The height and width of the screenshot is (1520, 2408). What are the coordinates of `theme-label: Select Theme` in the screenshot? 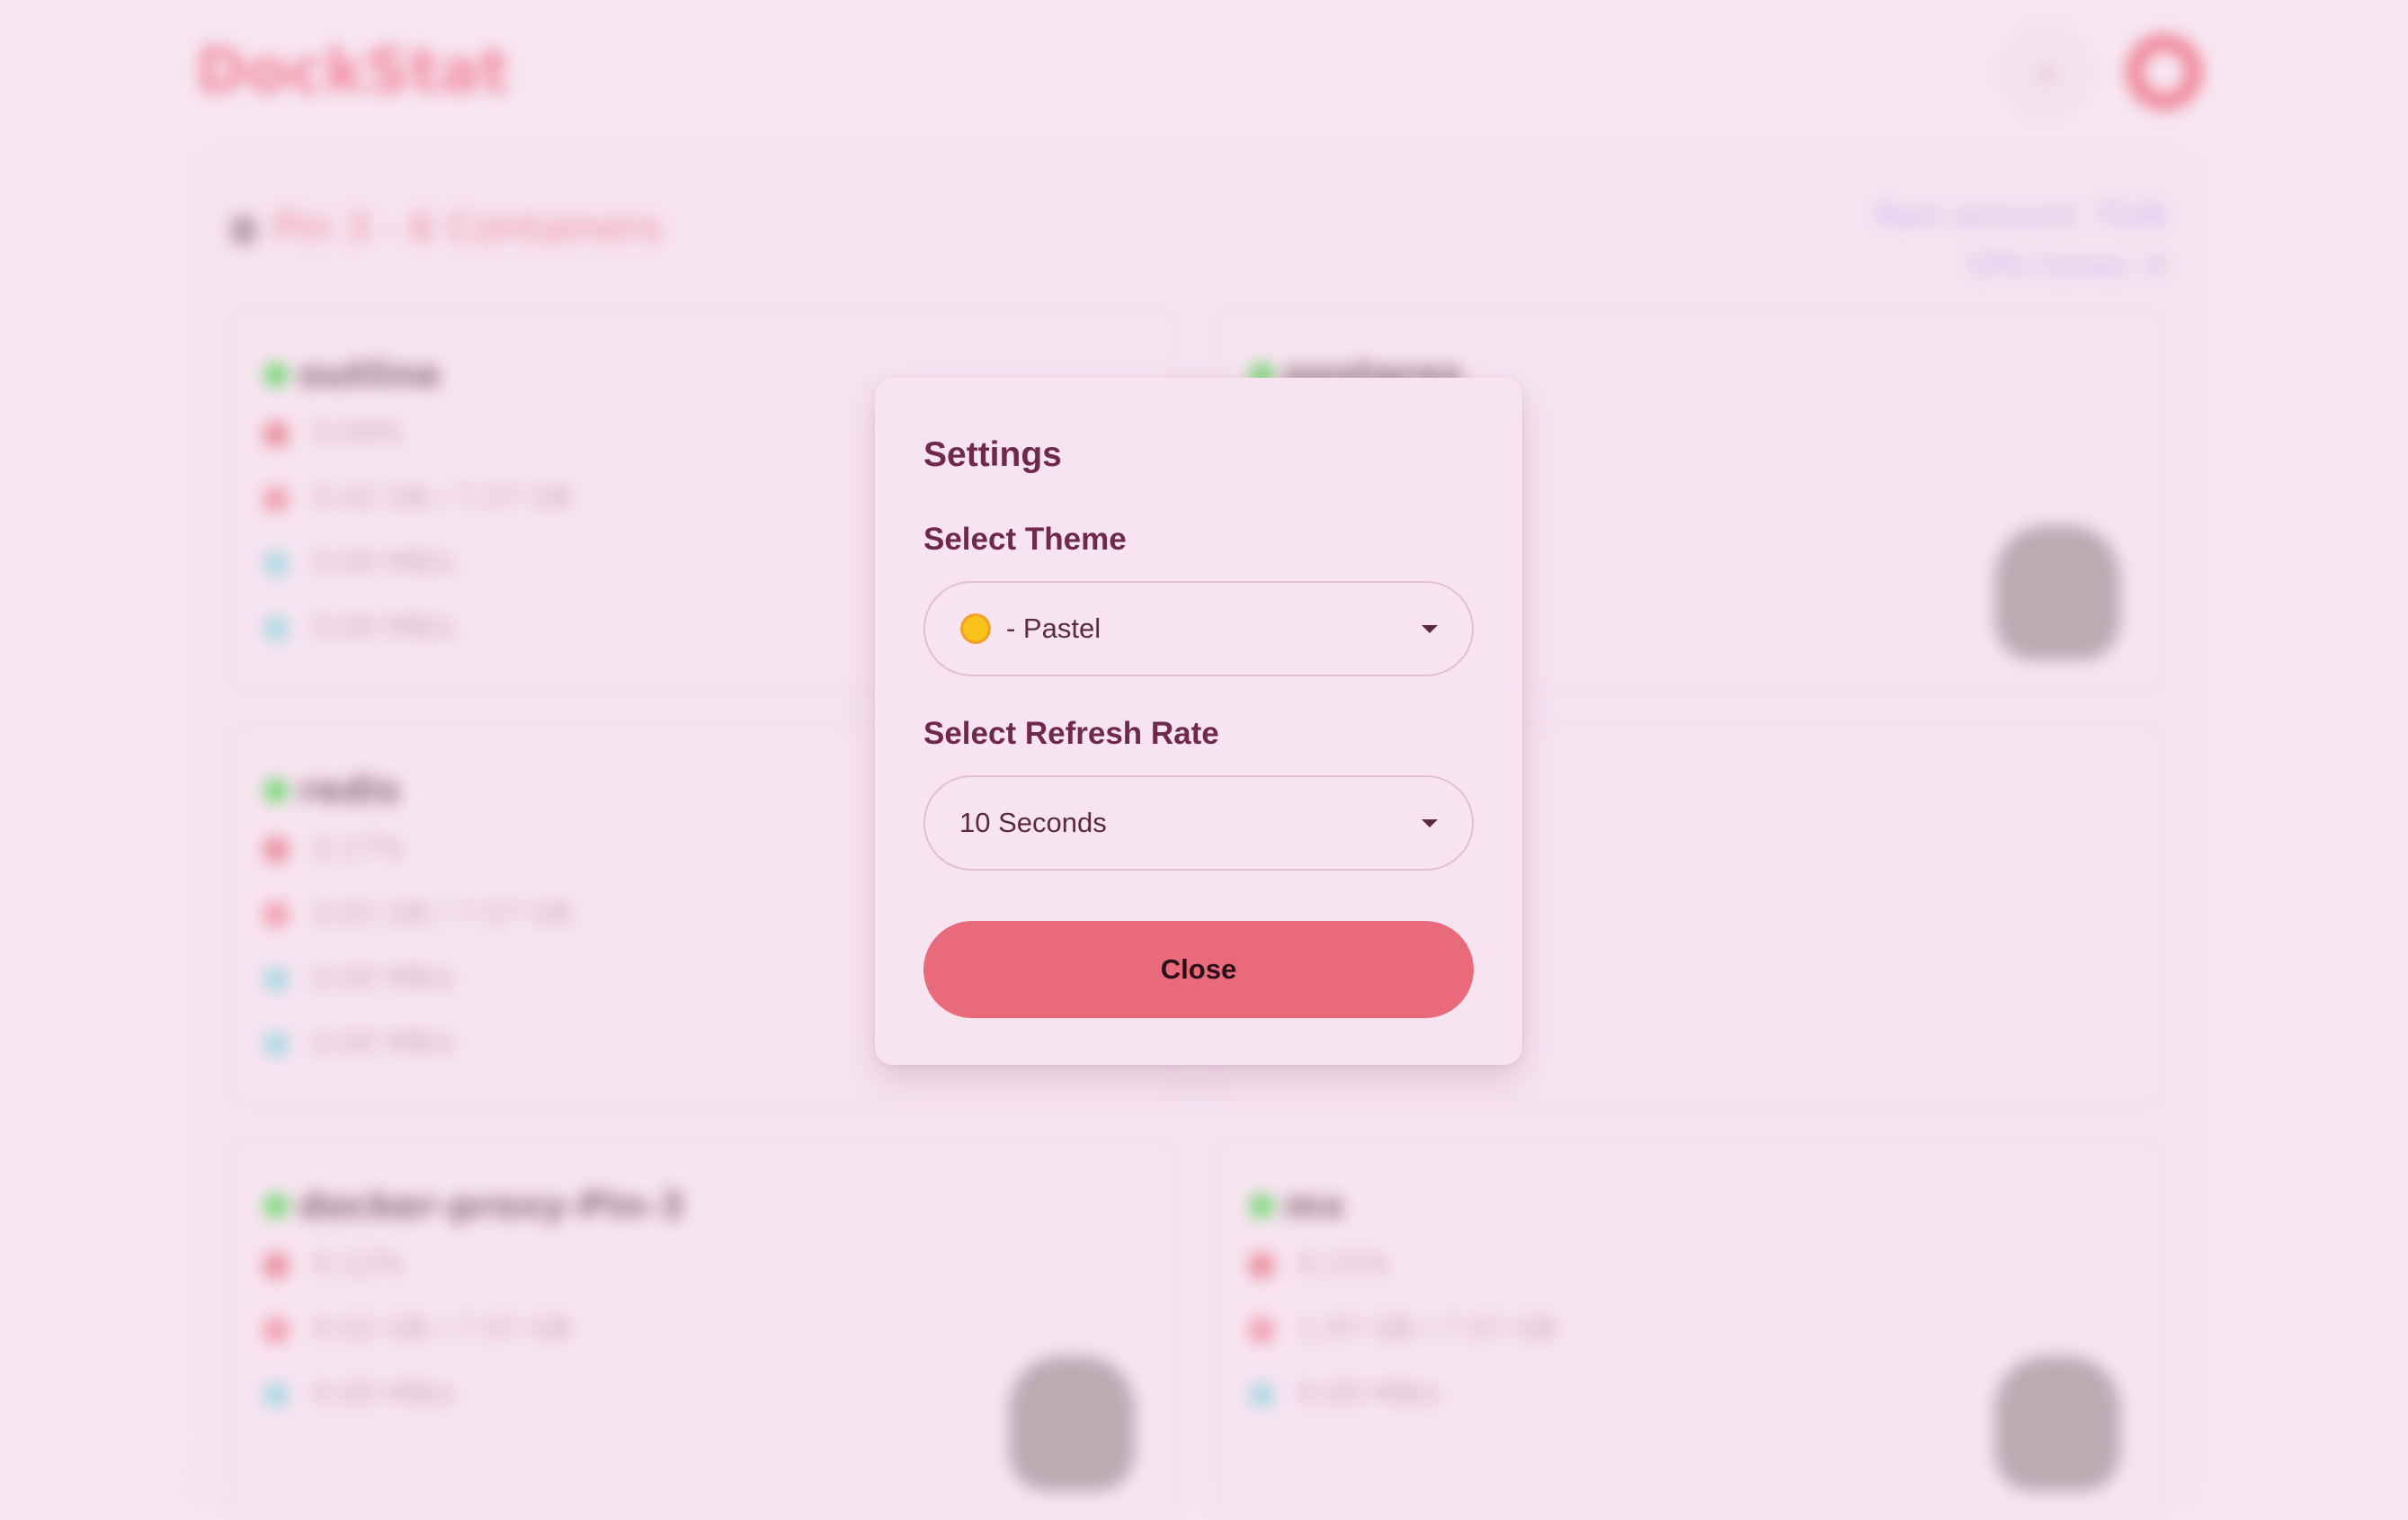 It's located at (1025, 540).